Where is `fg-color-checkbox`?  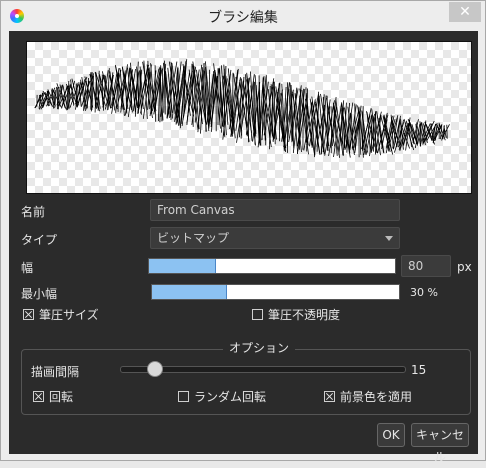
fg-color-checkbox is located at coordinates (329, 396).